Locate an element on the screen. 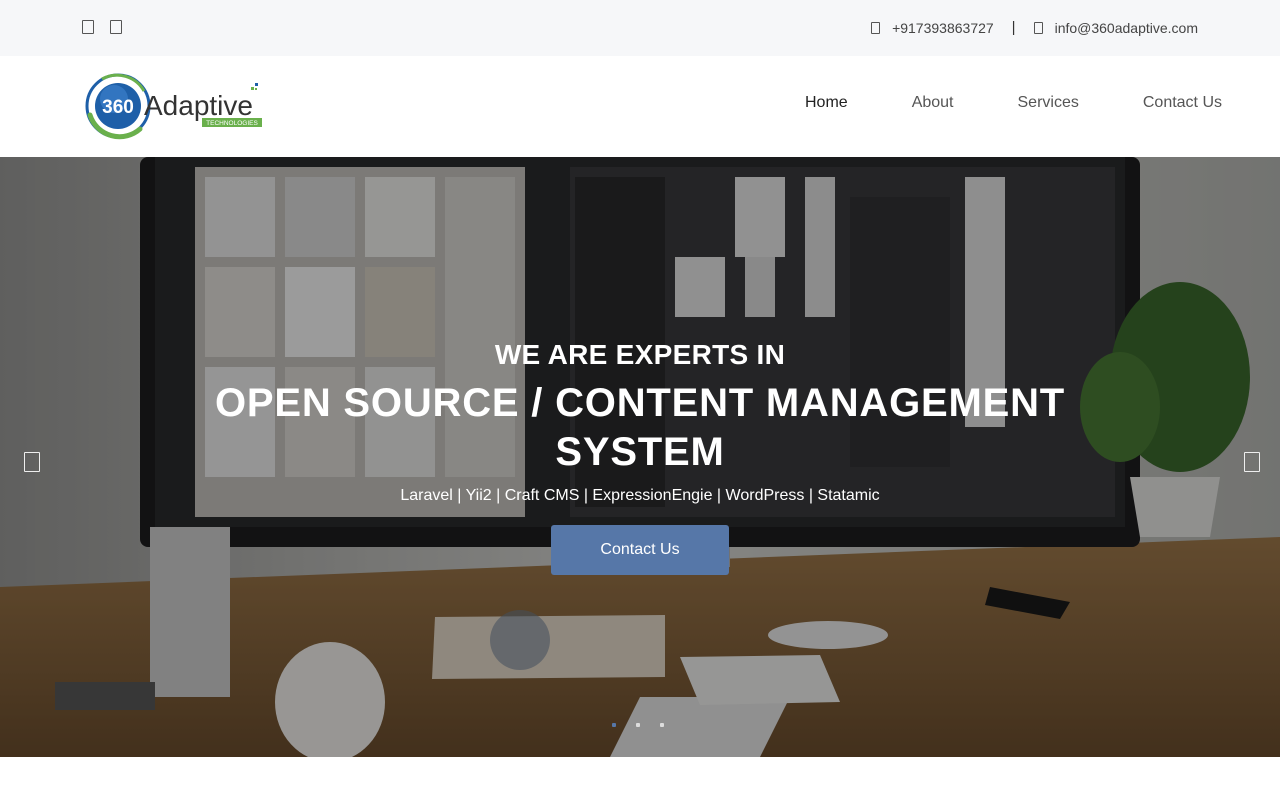 This screenshot has width=1280, height=800. slider-indicators is located at coordinates (638, 725).